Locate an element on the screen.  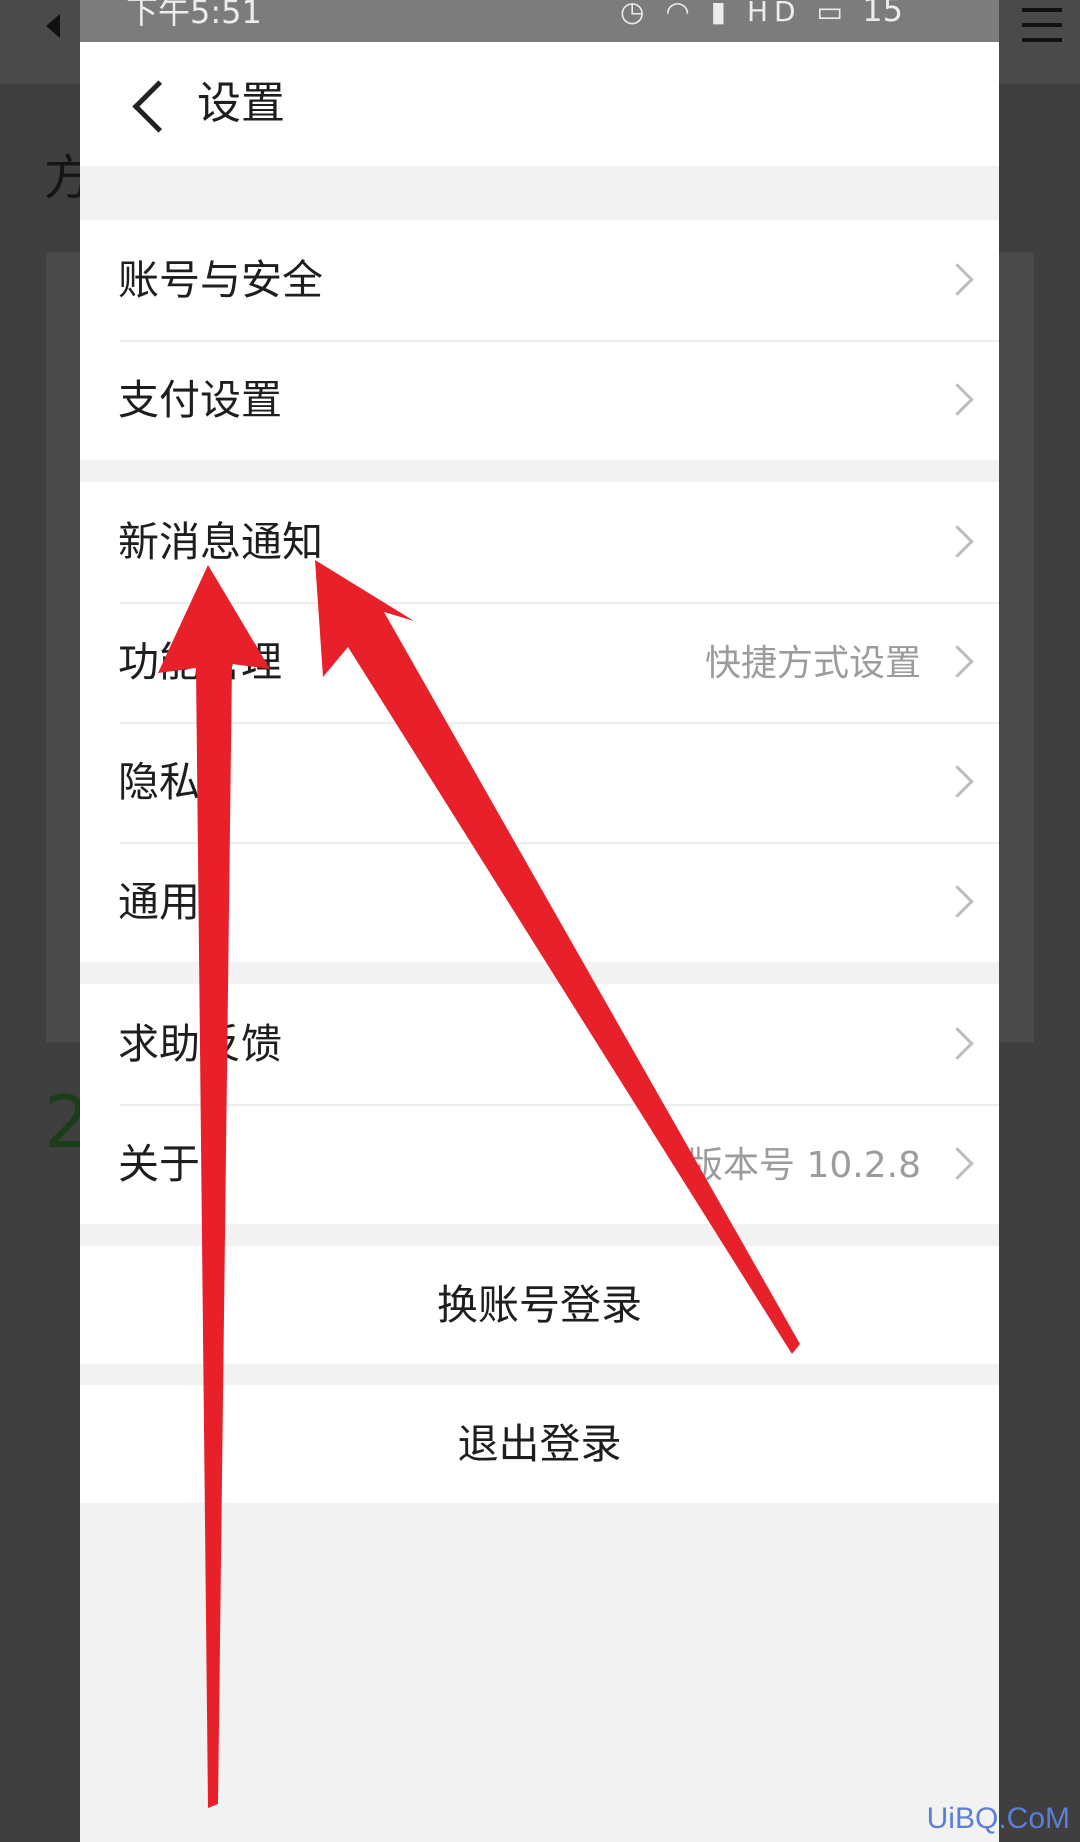
logout-button: 退出登录 is located at coordinates (539, 1444).